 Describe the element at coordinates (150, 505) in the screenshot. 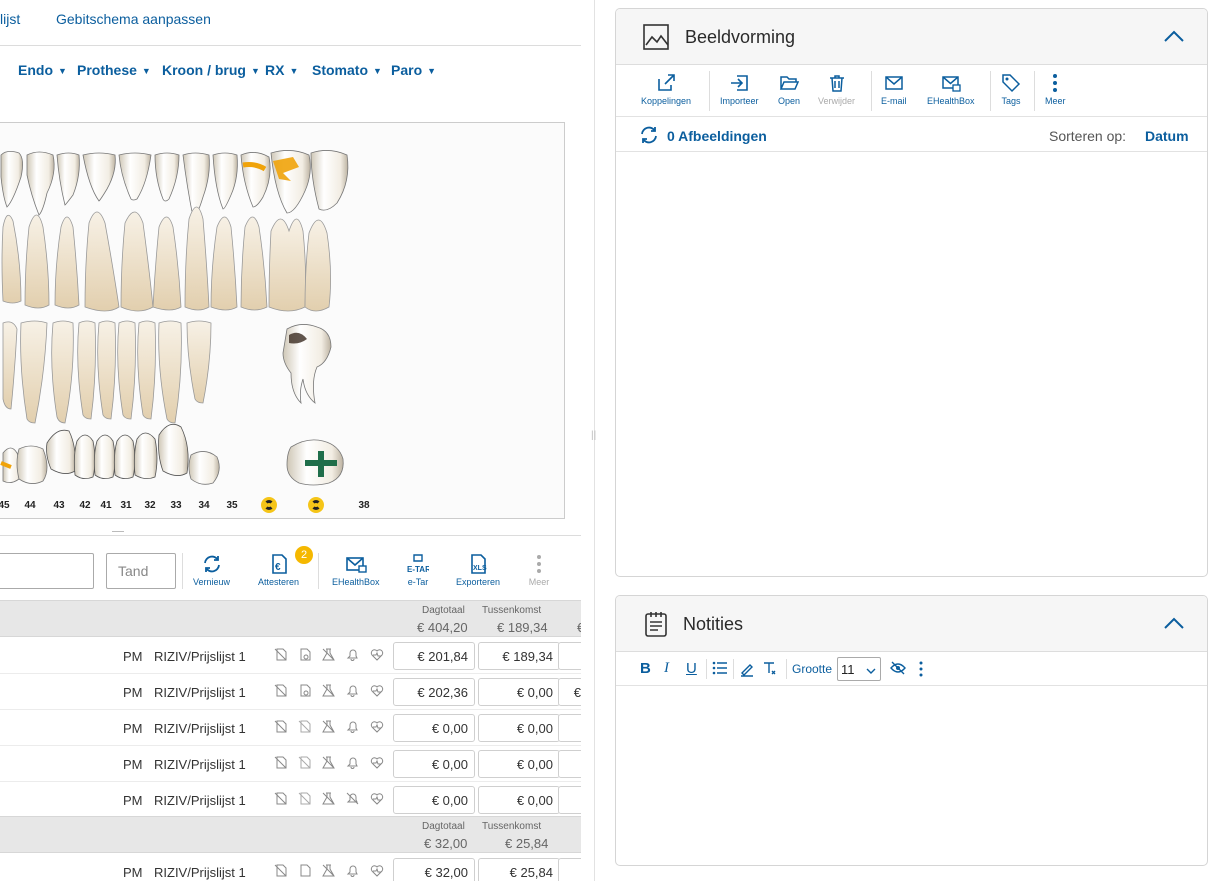

I see `tooth-number-32: 32` at that location.